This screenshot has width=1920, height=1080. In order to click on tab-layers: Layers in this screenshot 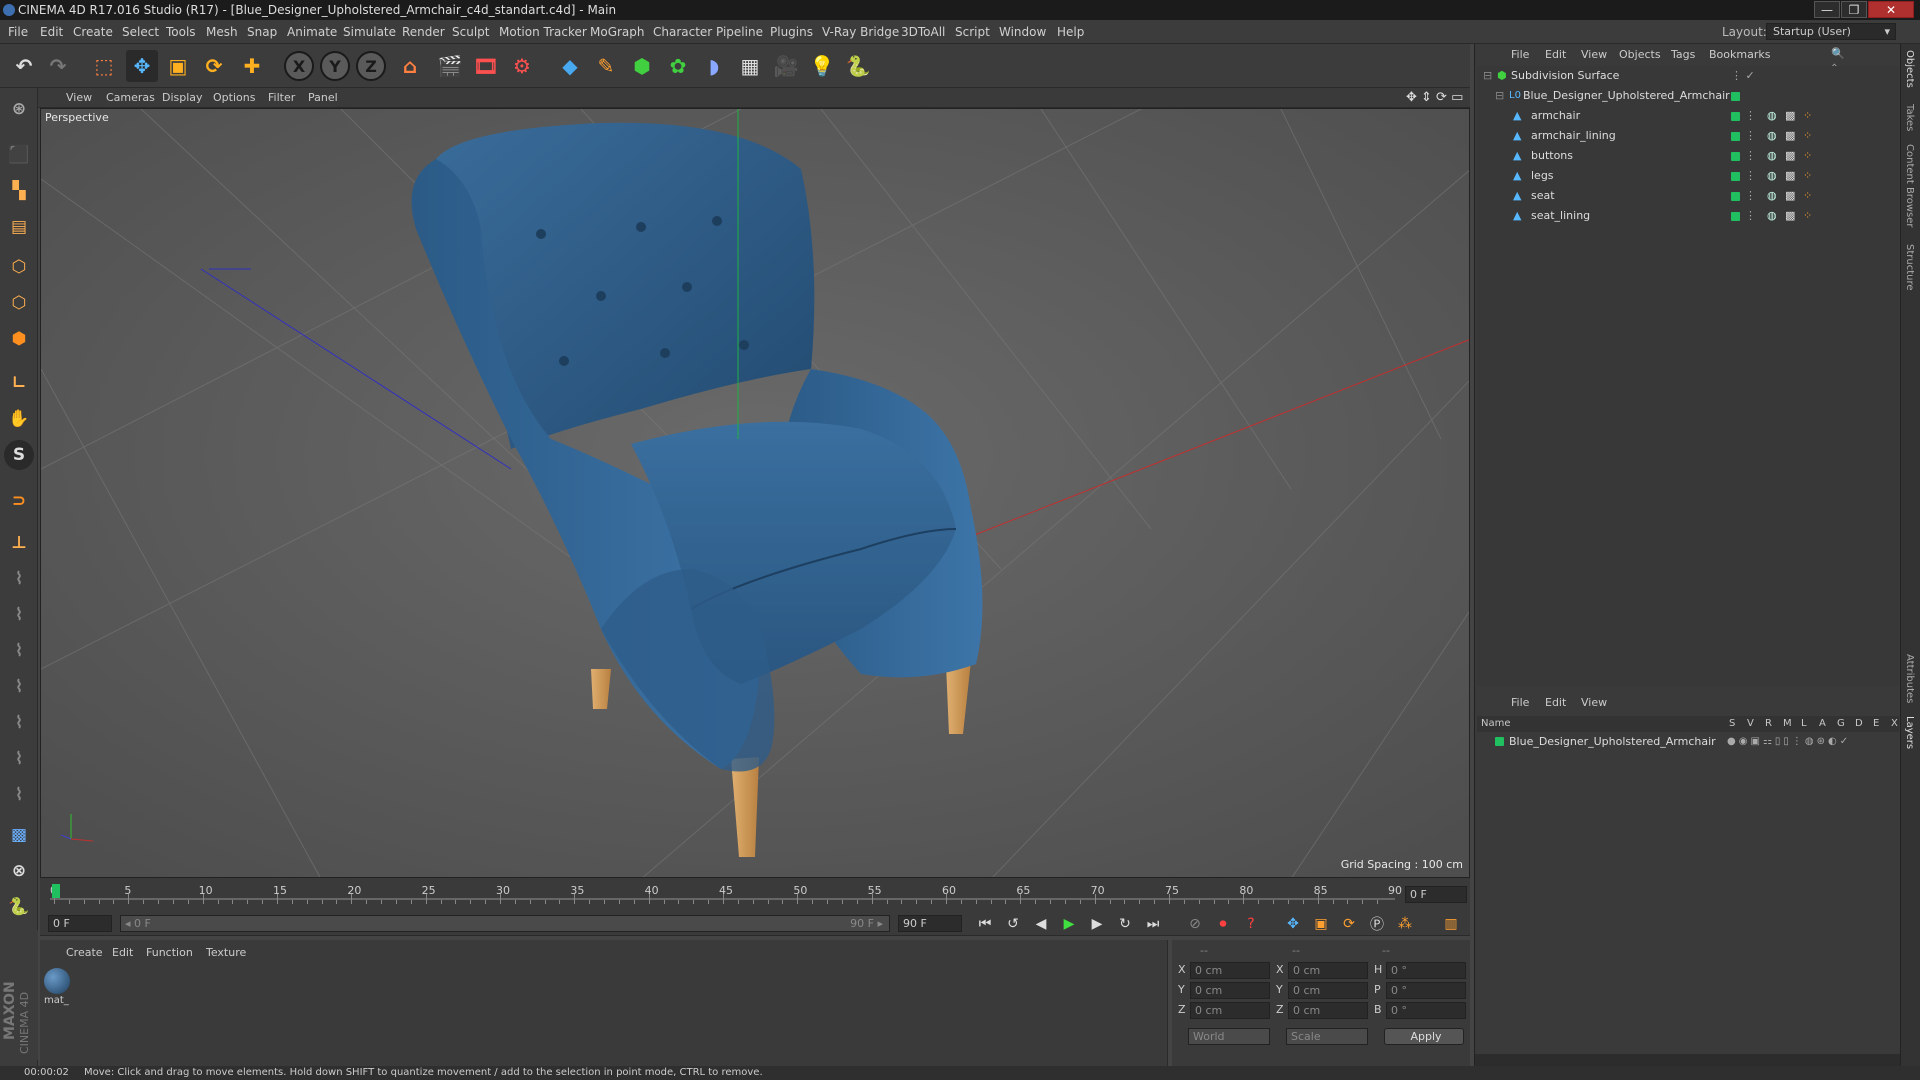, I will do `click(1909, 732)`.